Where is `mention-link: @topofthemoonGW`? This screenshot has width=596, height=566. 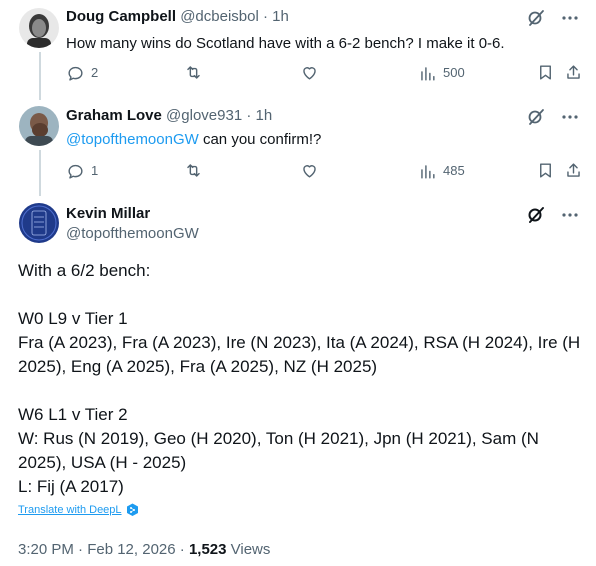 mention-link: @topofthemoonGW is located at coordinates (132, 139).